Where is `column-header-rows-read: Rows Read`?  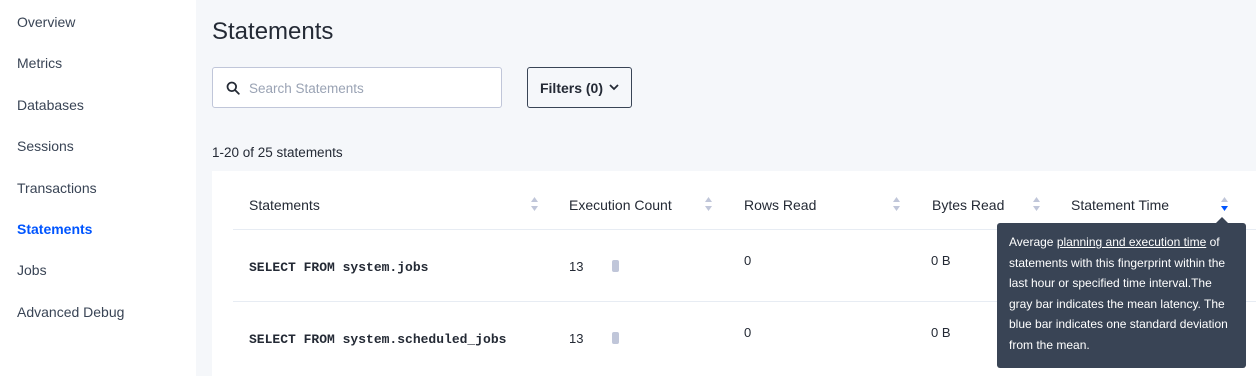 column-header-rows-read: Rows Read is located at coordinates (780, 205).